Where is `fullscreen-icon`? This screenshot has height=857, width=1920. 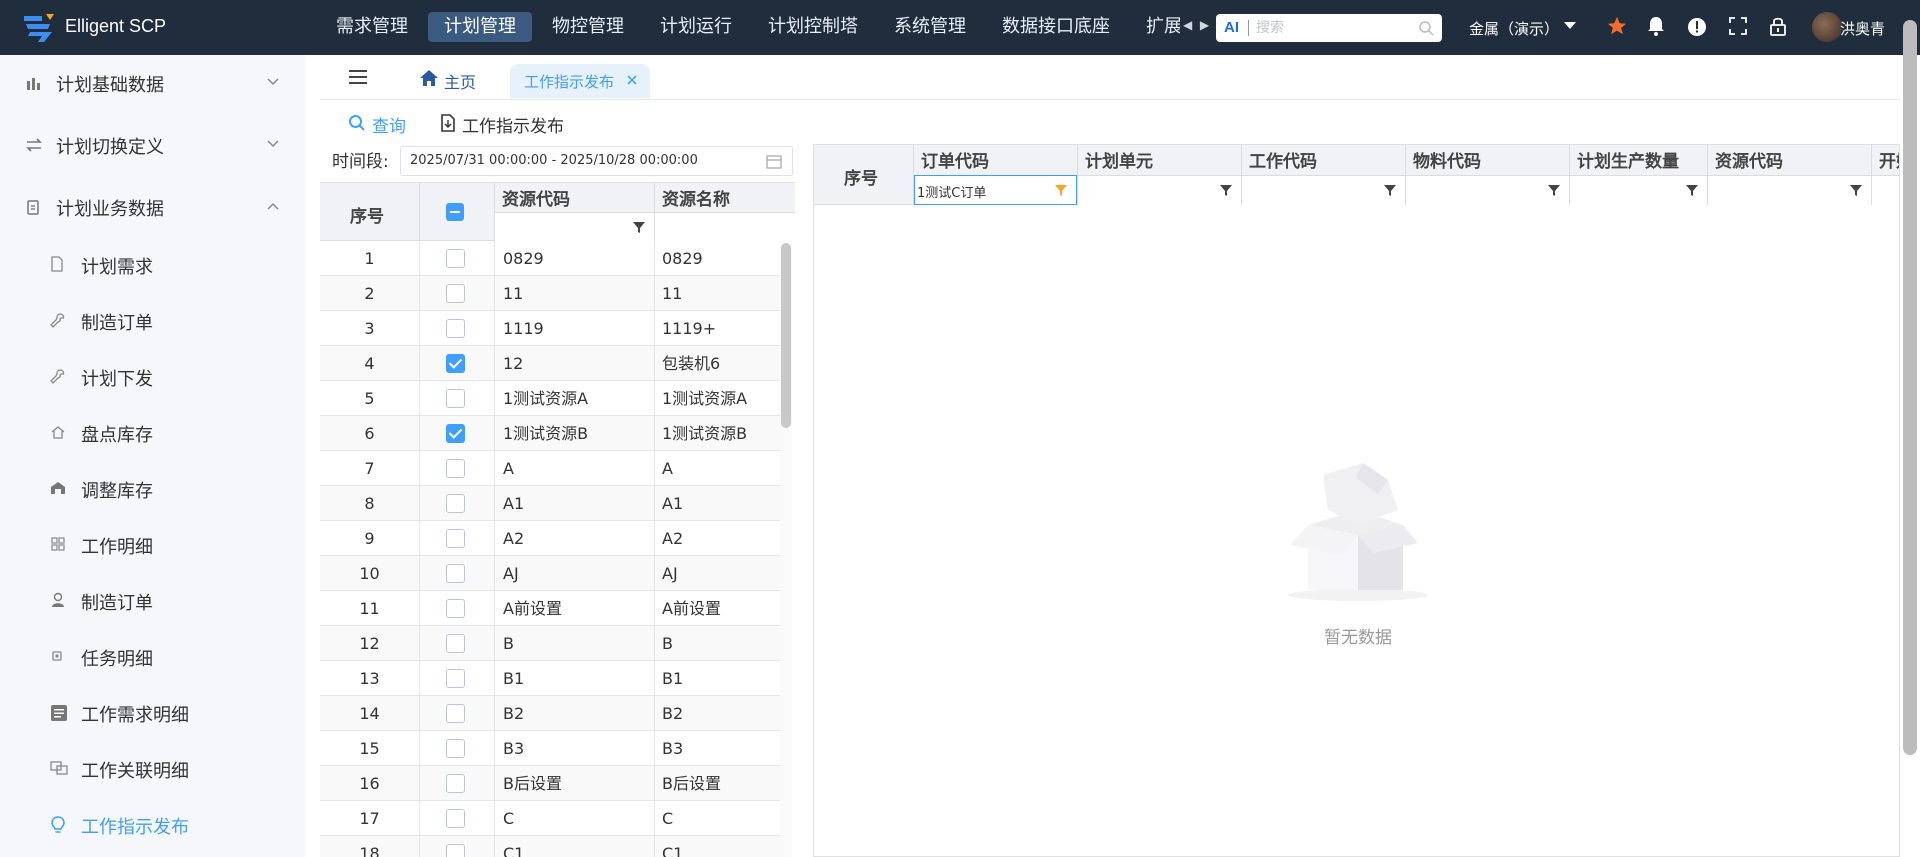 fullscreen-icon is located at coordinates (1738, 26).